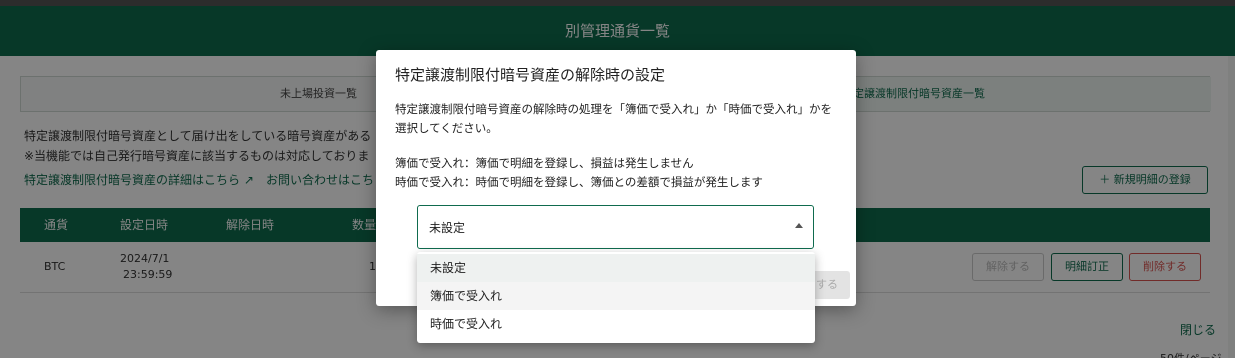 This screenshot has height=358, width=1235. I want to click on option-market-value: 時価で受入れ, so click(616, 324).